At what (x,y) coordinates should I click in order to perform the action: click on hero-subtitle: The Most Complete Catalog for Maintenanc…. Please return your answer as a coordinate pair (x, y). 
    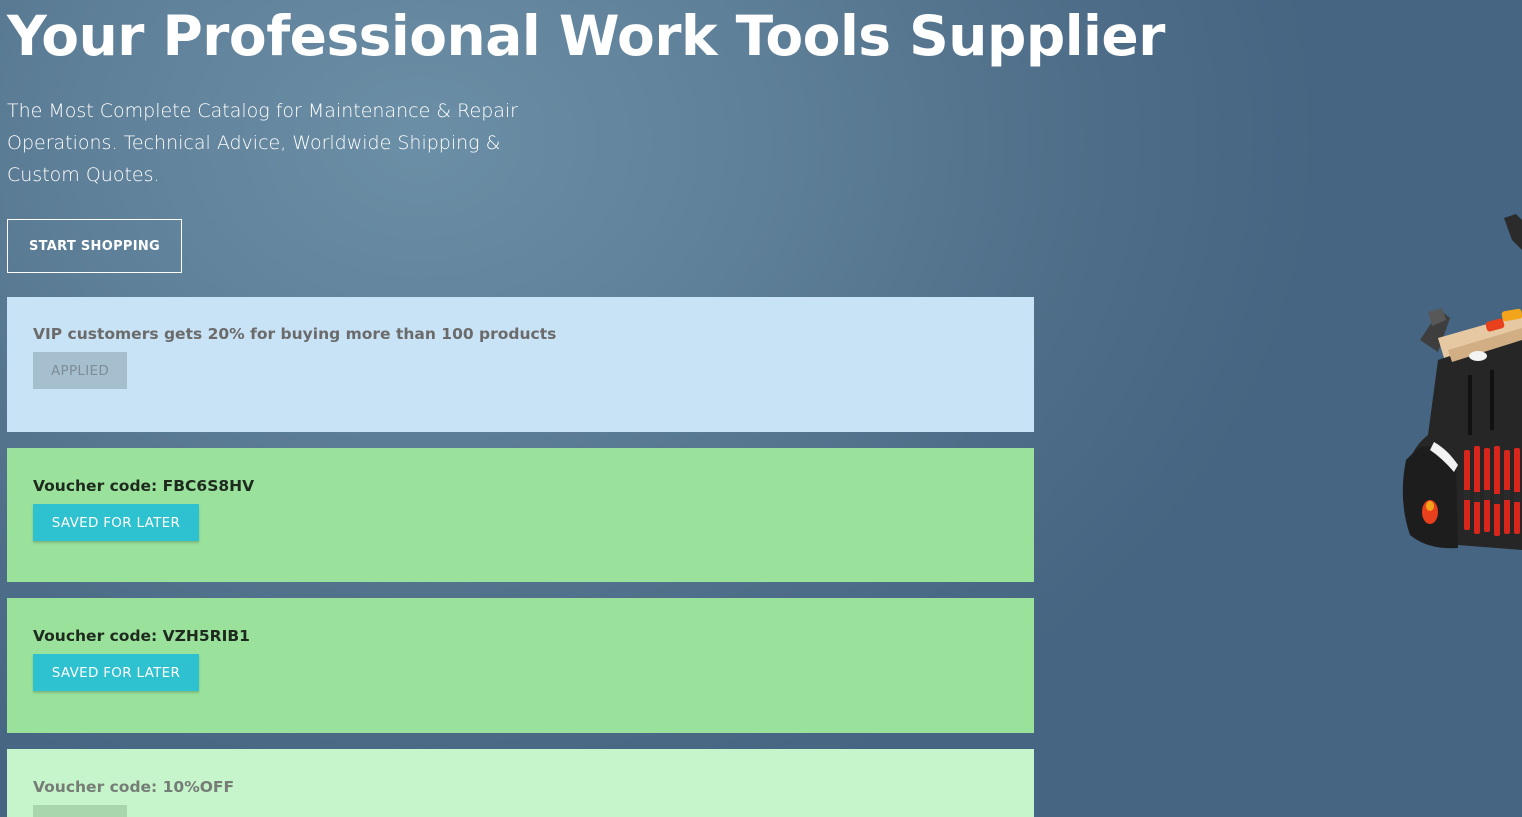
    Looking at the image, I should click on (262, 143).